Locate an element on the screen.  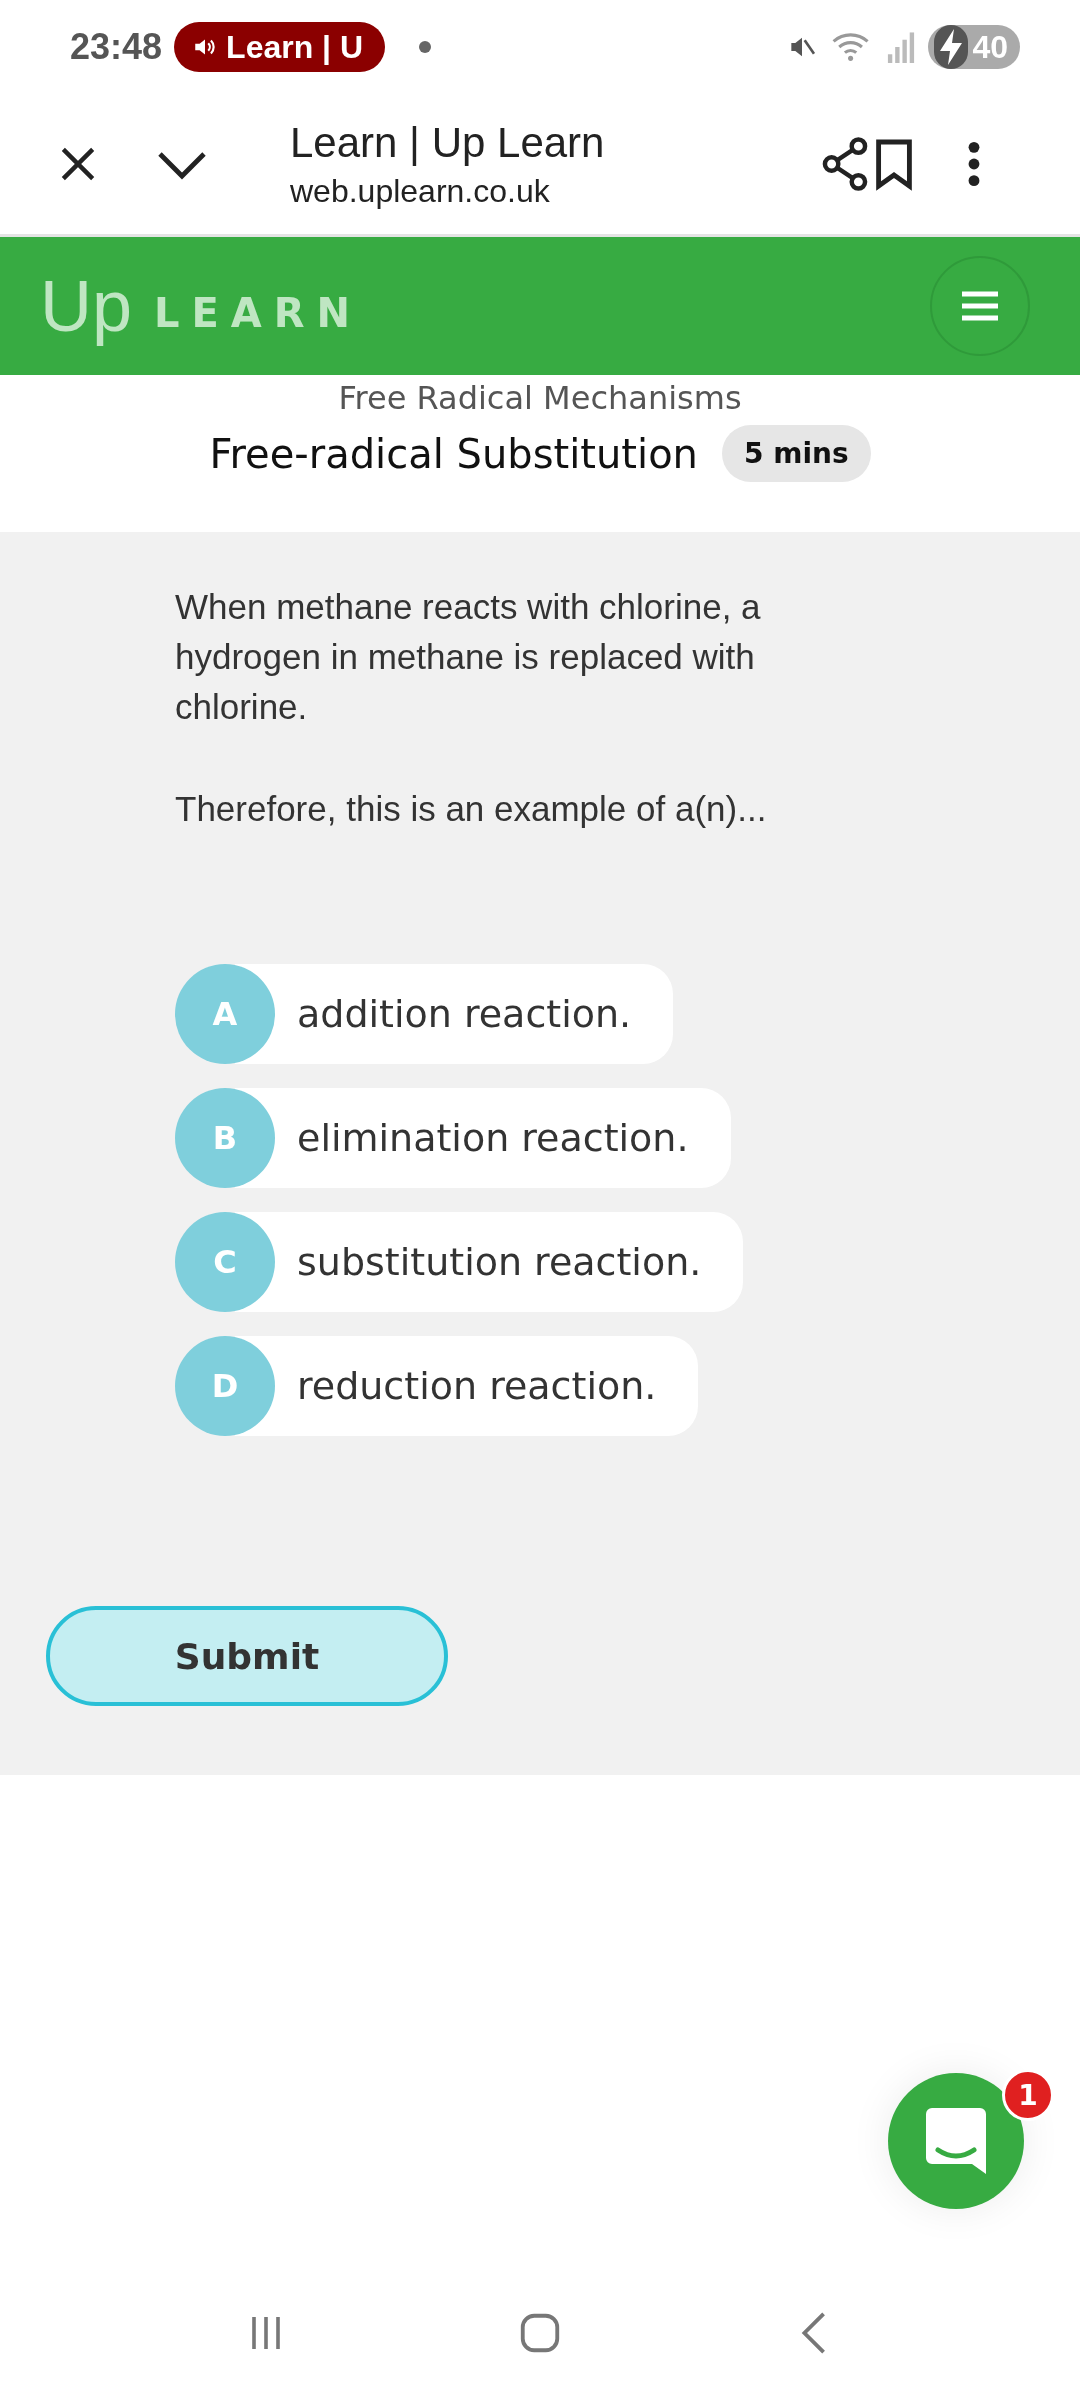
menu-button is located at coordinates (980, 306).